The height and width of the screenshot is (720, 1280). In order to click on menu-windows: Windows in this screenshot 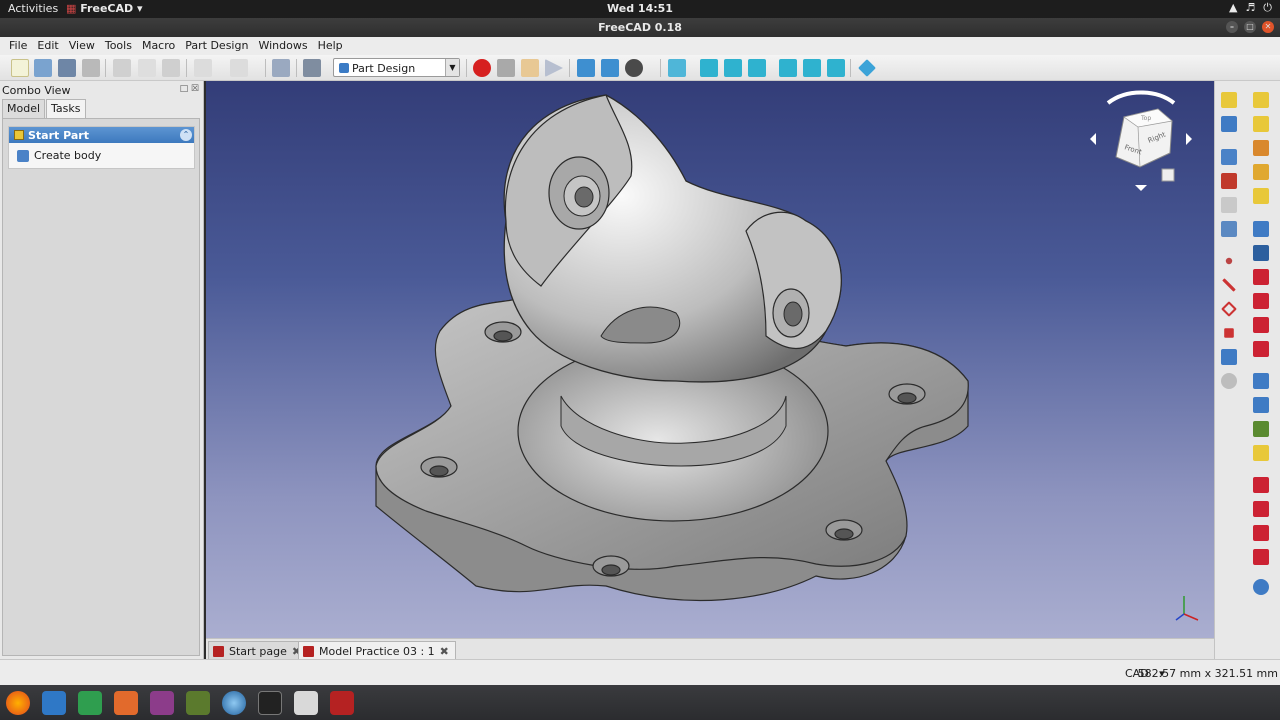, I will do `click(282, 46)`.